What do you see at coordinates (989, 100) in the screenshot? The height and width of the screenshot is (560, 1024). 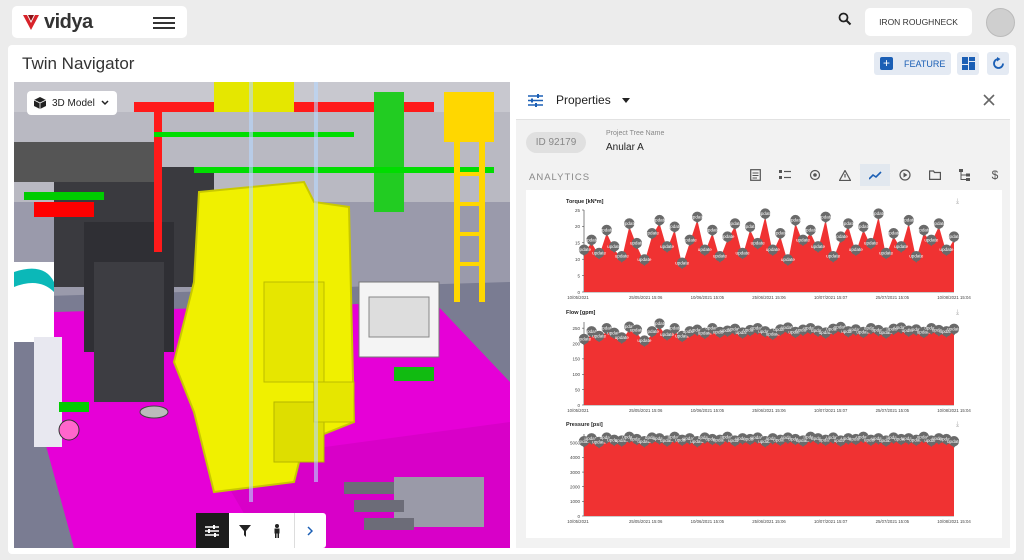 I see `close-icon` at bounding box center [989, 100].